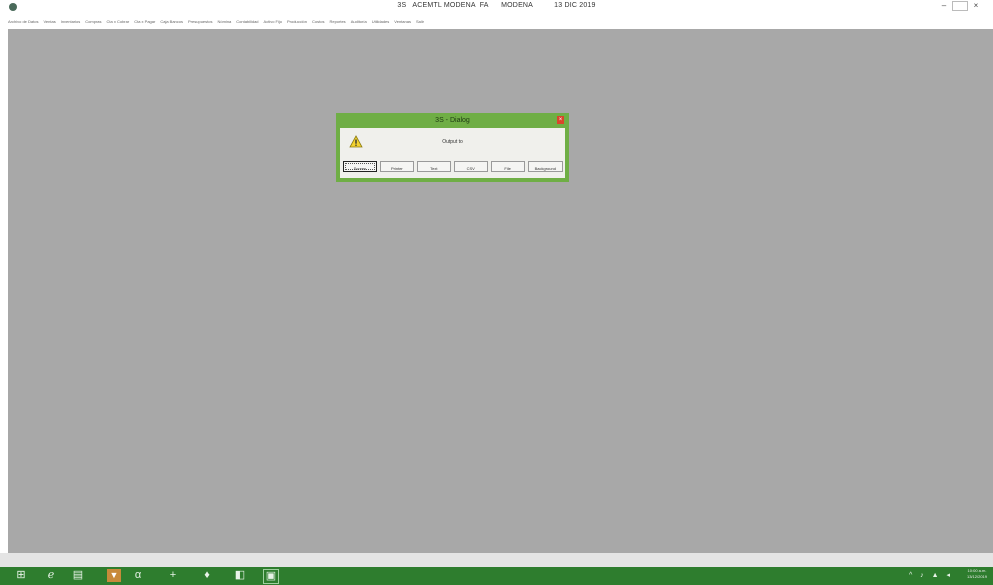 Image resolution: width=993 pixels, height=585 pixels. I want to click on menu-item-costos: Costos, so click(318, 21).